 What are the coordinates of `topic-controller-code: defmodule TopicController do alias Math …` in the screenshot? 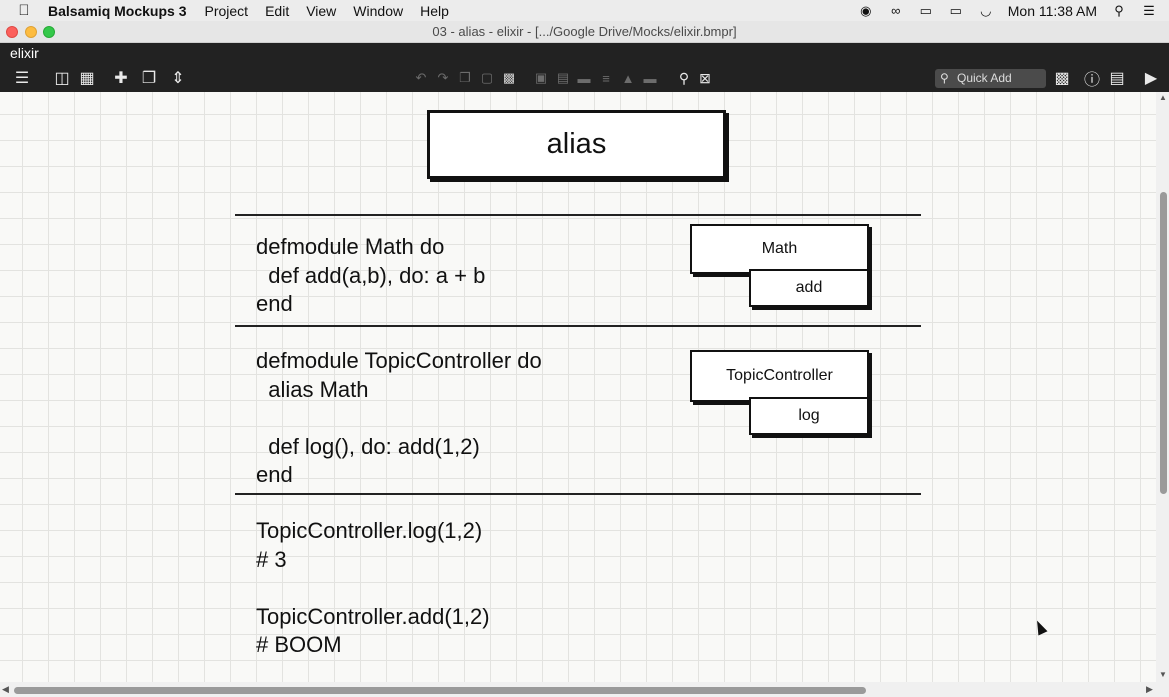 It's located at (399, 418).